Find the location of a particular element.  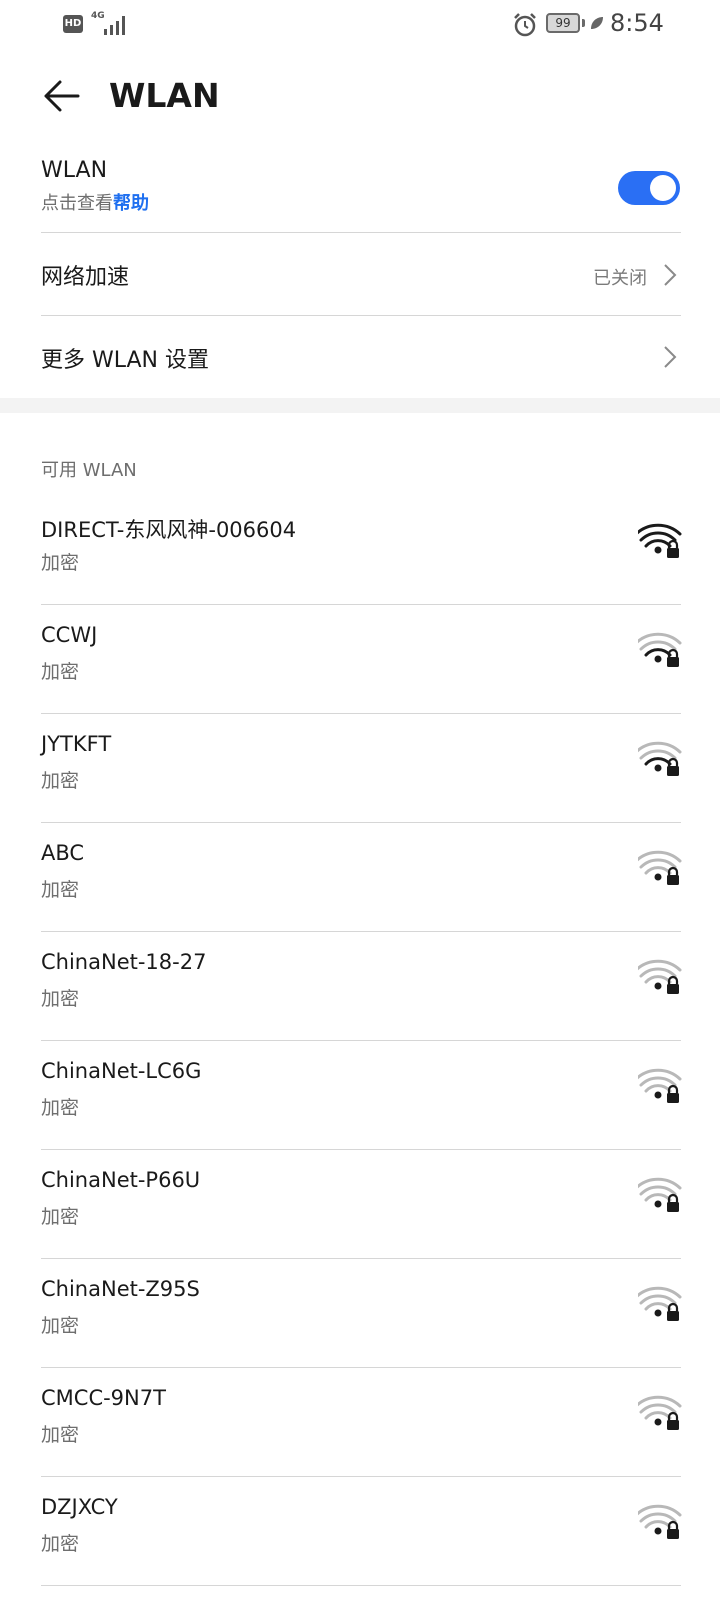

cellular-signal-icon is located at coordinates (114, 25).